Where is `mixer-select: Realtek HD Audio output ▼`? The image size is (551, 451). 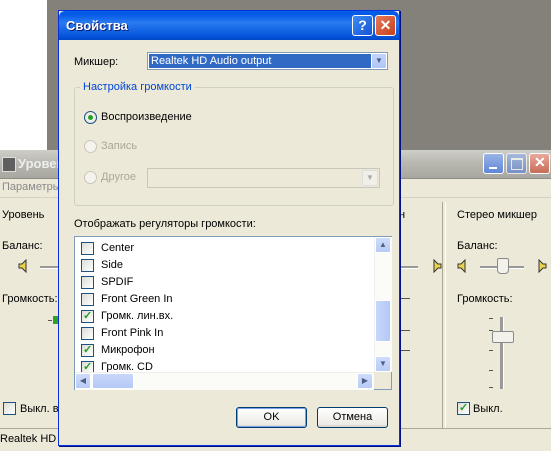 mixer-select: Realtek HD Audio output ▼ is located at coordinates (267, 61).